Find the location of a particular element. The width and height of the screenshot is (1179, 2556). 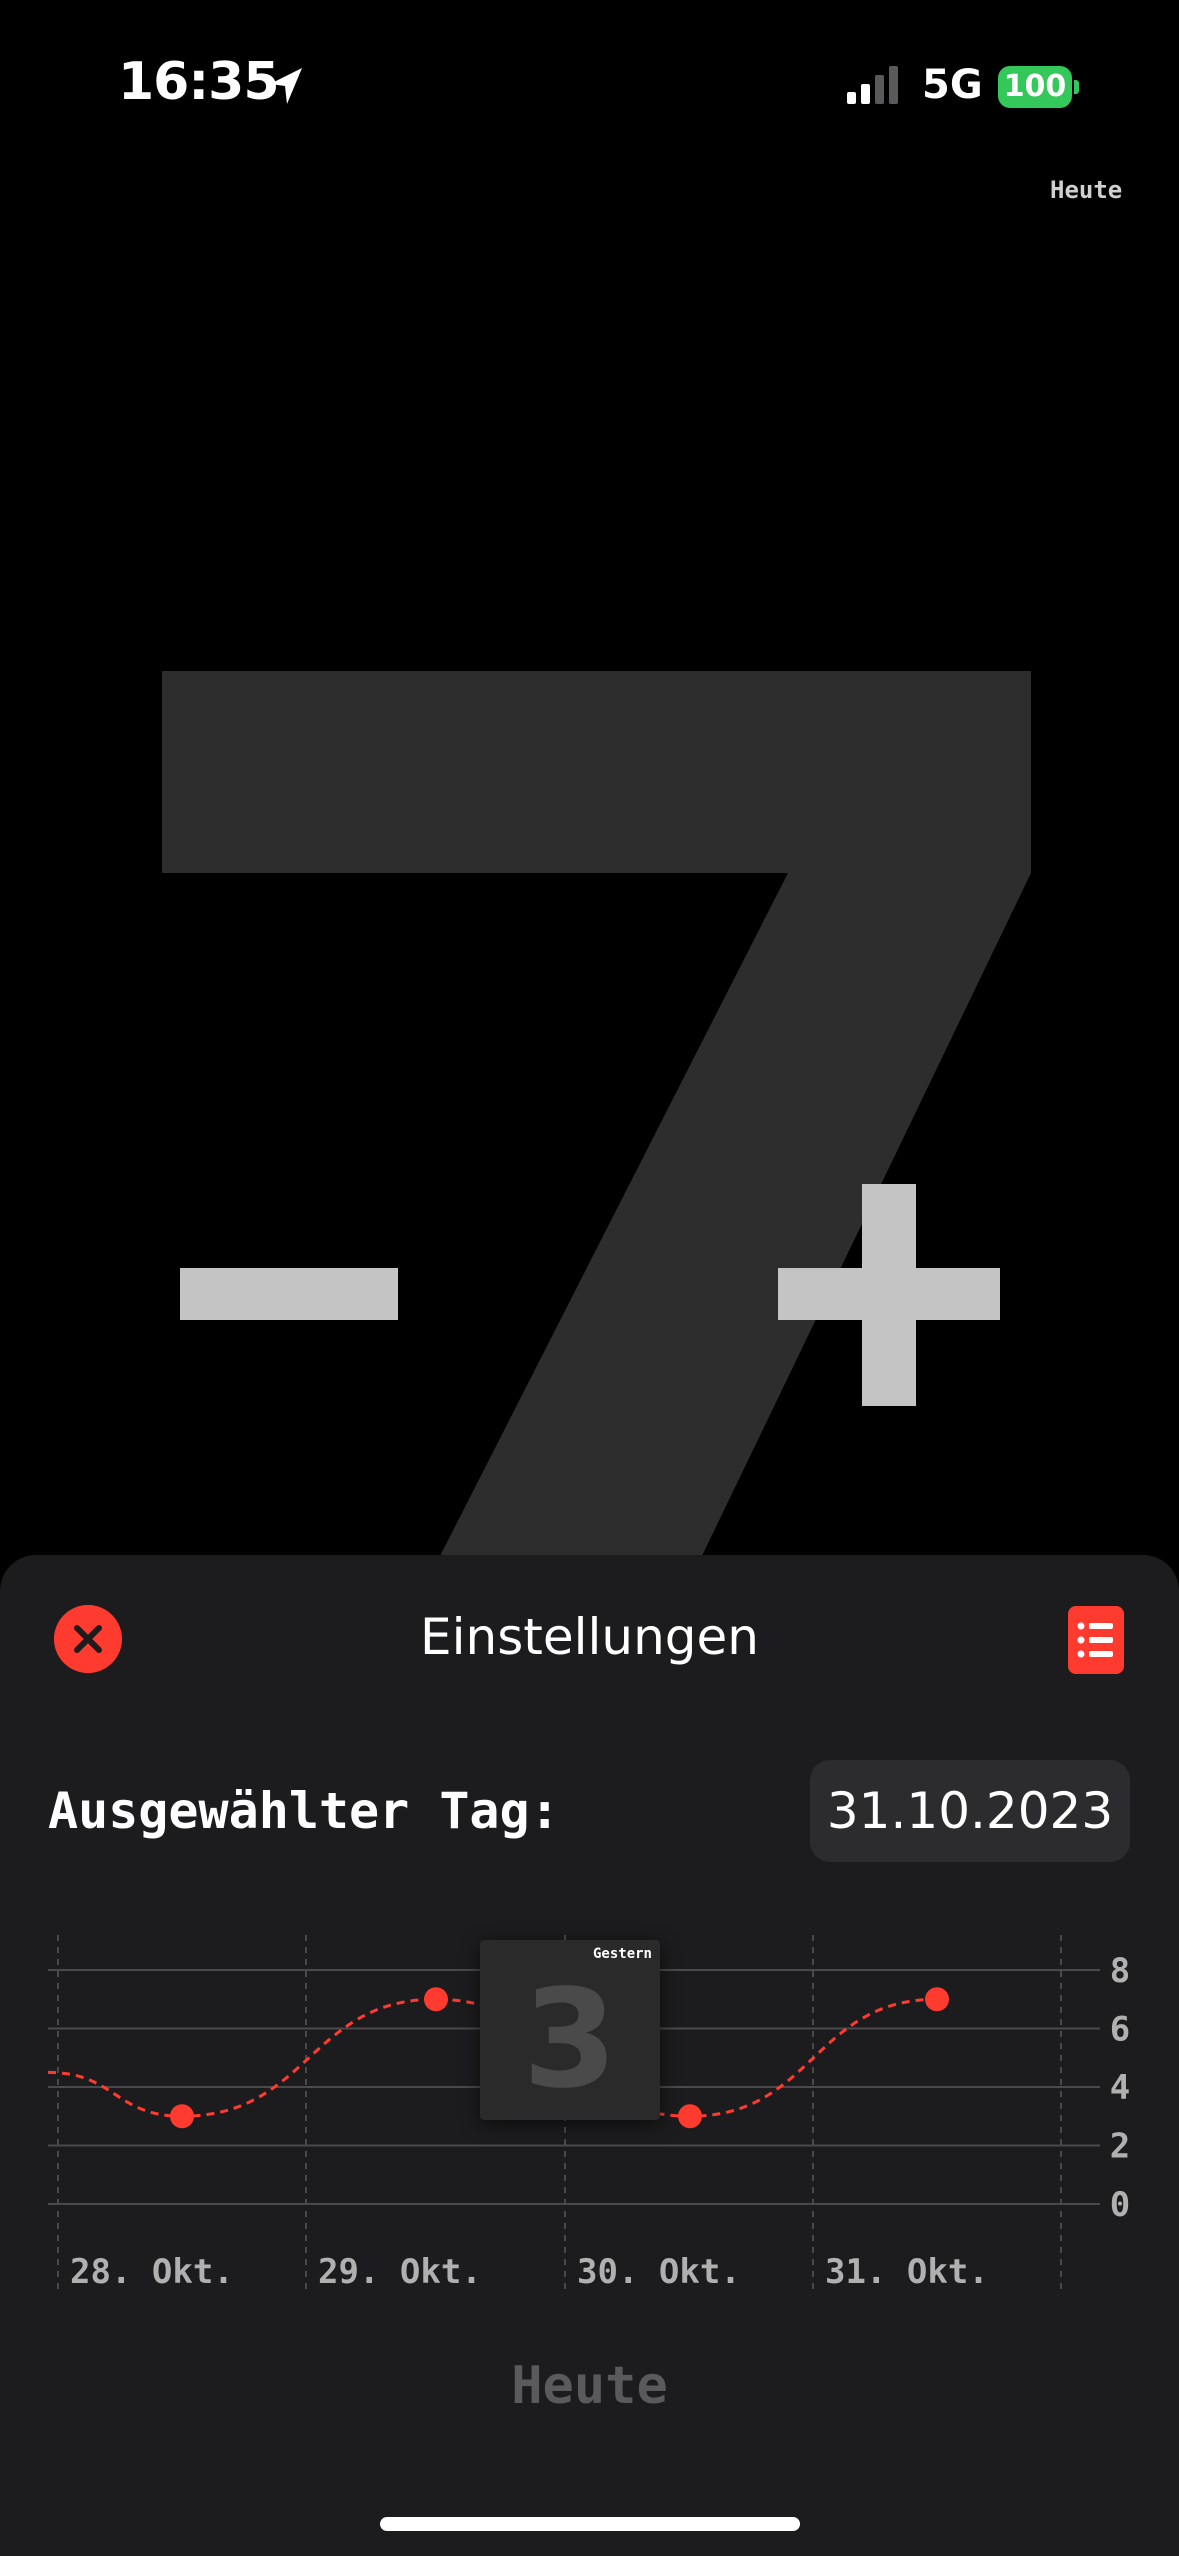

increment-button-vertical is located at coordinates (889, 1295).